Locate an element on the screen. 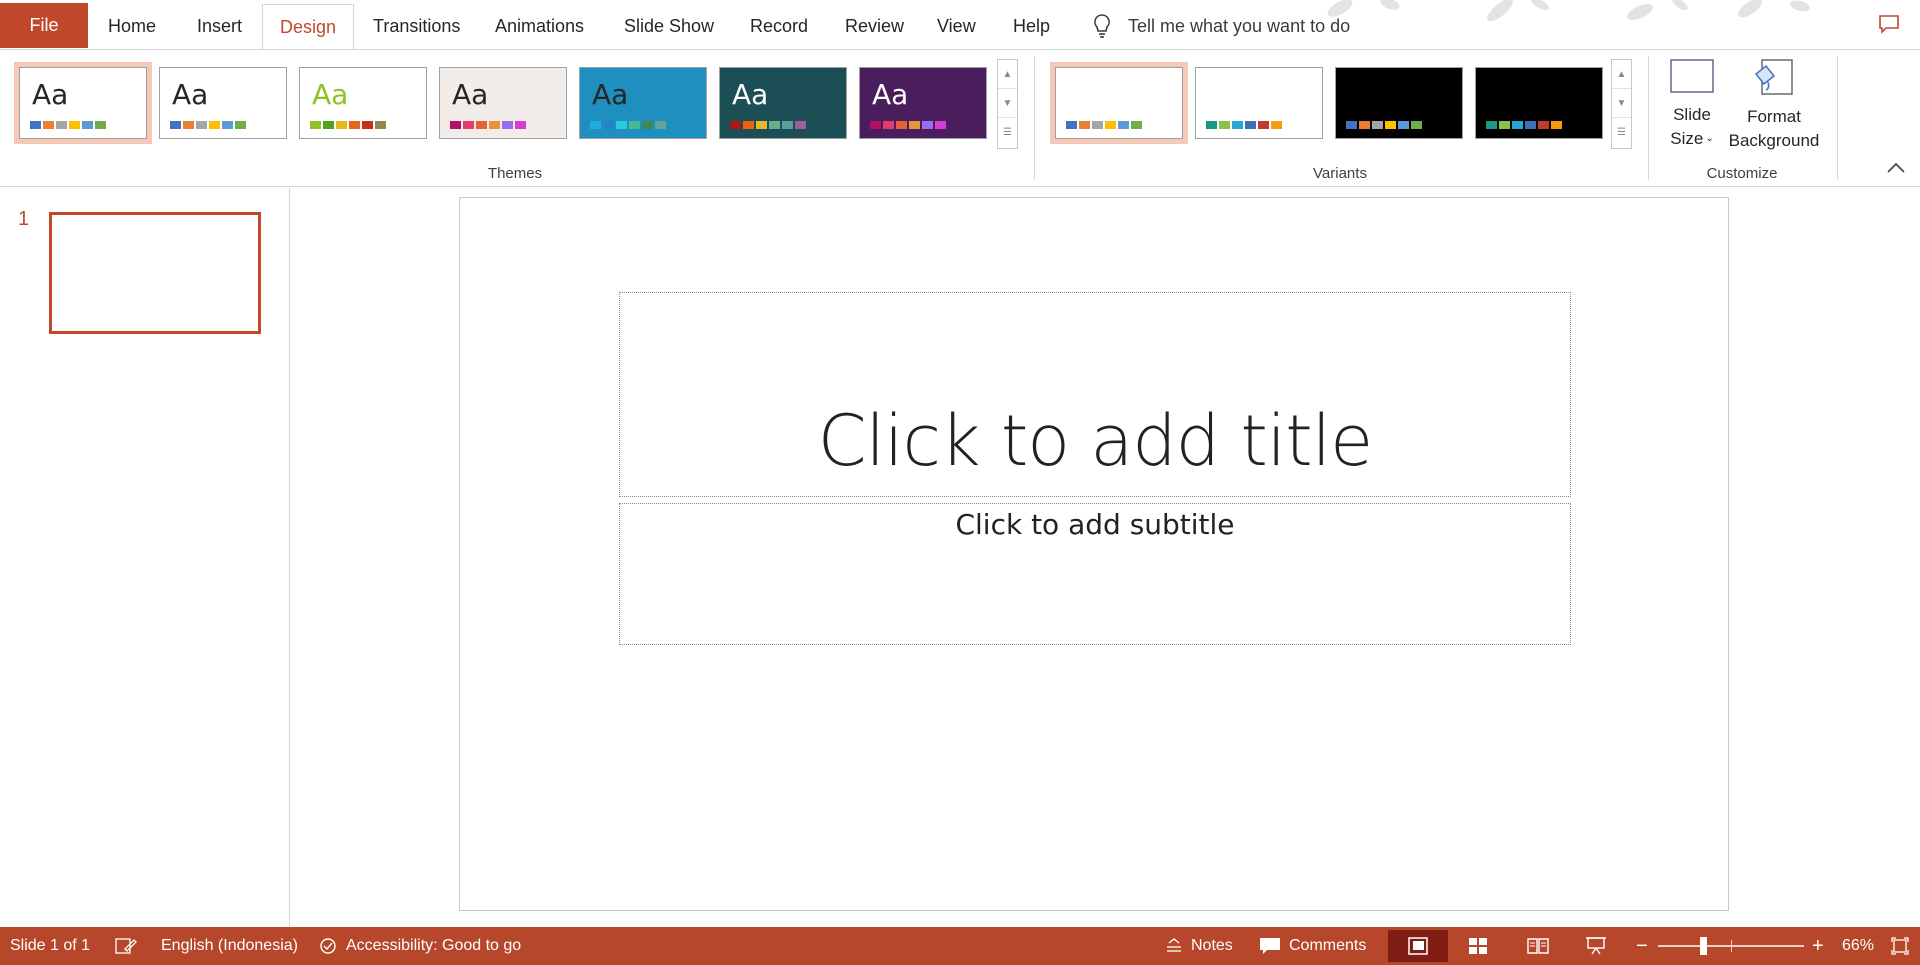 This screenshot has height=965, width=1920. zoom-slider-center-tick is located at coordinates (1731, 946).